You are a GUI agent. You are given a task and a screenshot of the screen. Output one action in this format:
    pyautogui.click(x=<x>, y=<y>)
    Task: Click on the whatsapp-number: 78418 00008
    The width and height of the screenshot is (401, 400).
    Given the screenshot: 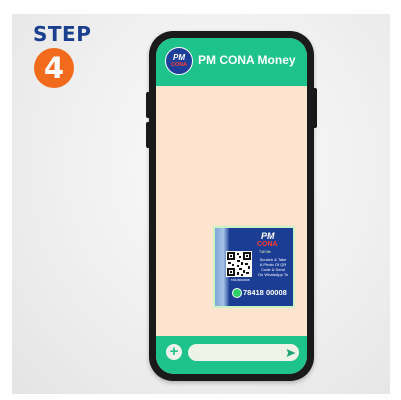 What is the action you would take?
    pyautogui.click(x=265, y=292)
    